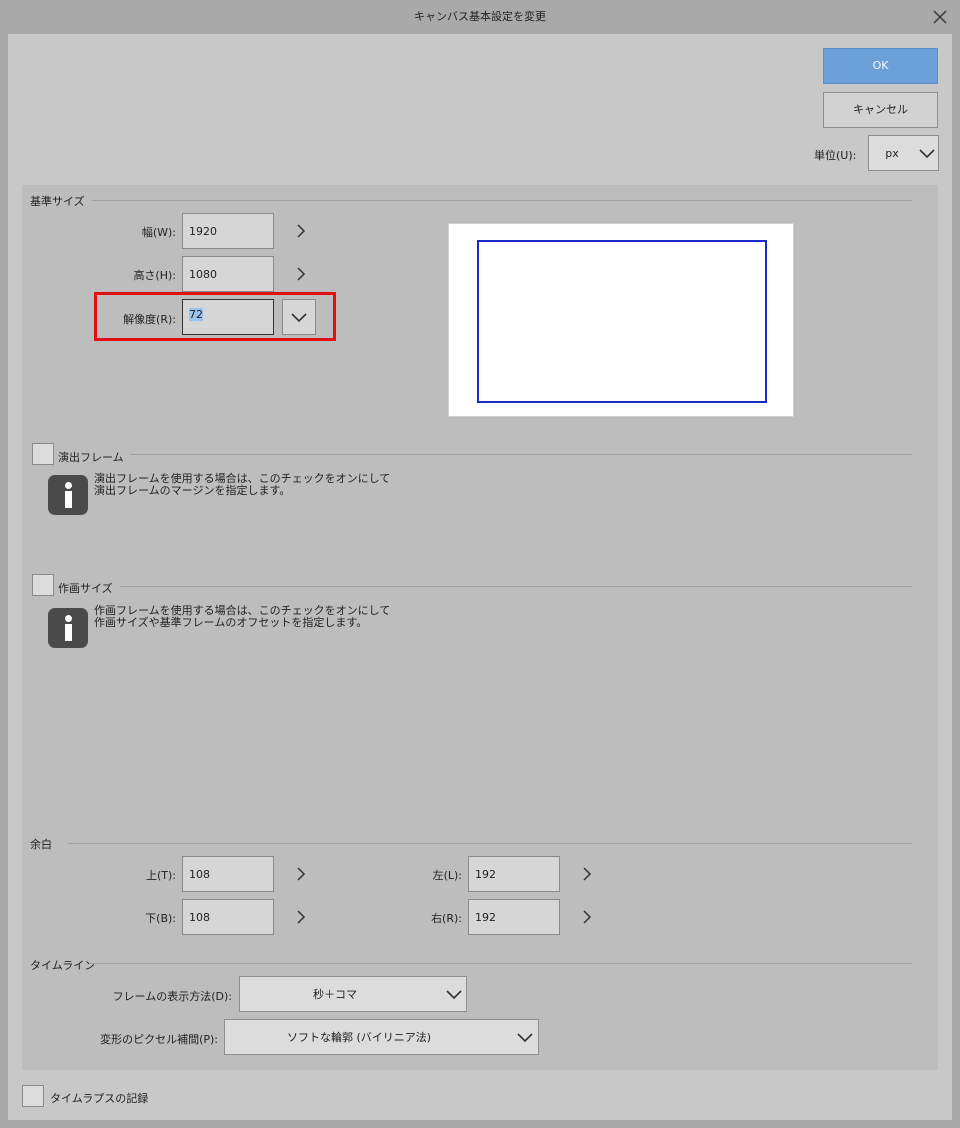 The height and width of the screenshot is (1128, 960). Describe the element at coordinates (43, 454) in the screenshot. I see `production-frame-checkbox` at that location.